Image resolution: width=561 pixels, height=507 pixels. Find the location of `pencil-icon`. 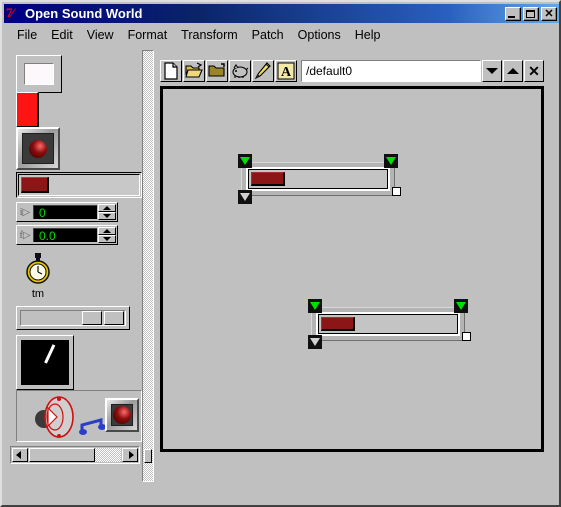

pencil-icon is located at coordinates (263, 71).